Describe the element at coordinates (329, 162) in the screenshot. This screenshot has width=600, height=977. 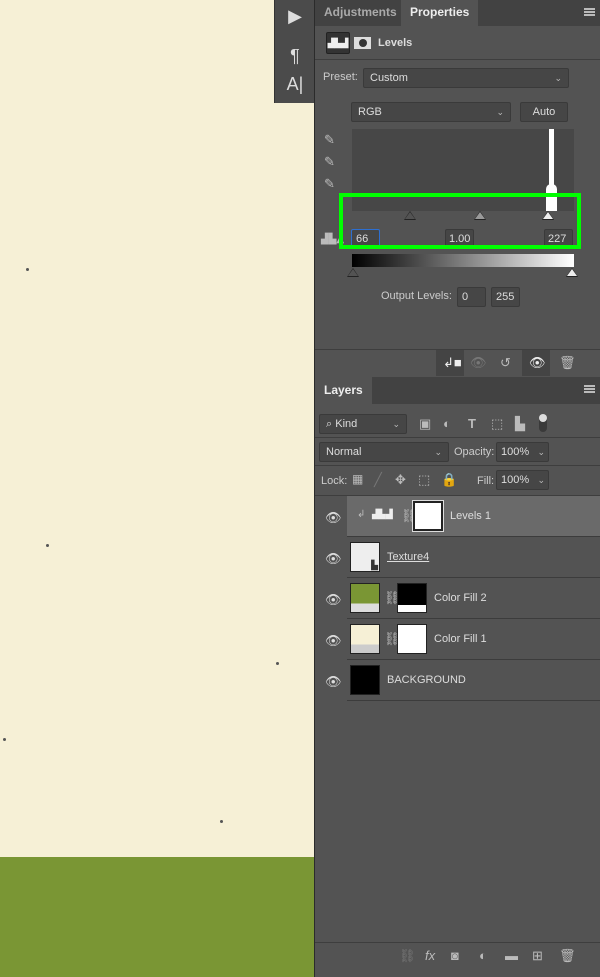
I see `gray-eyedropper-icon: ✎` at that location.